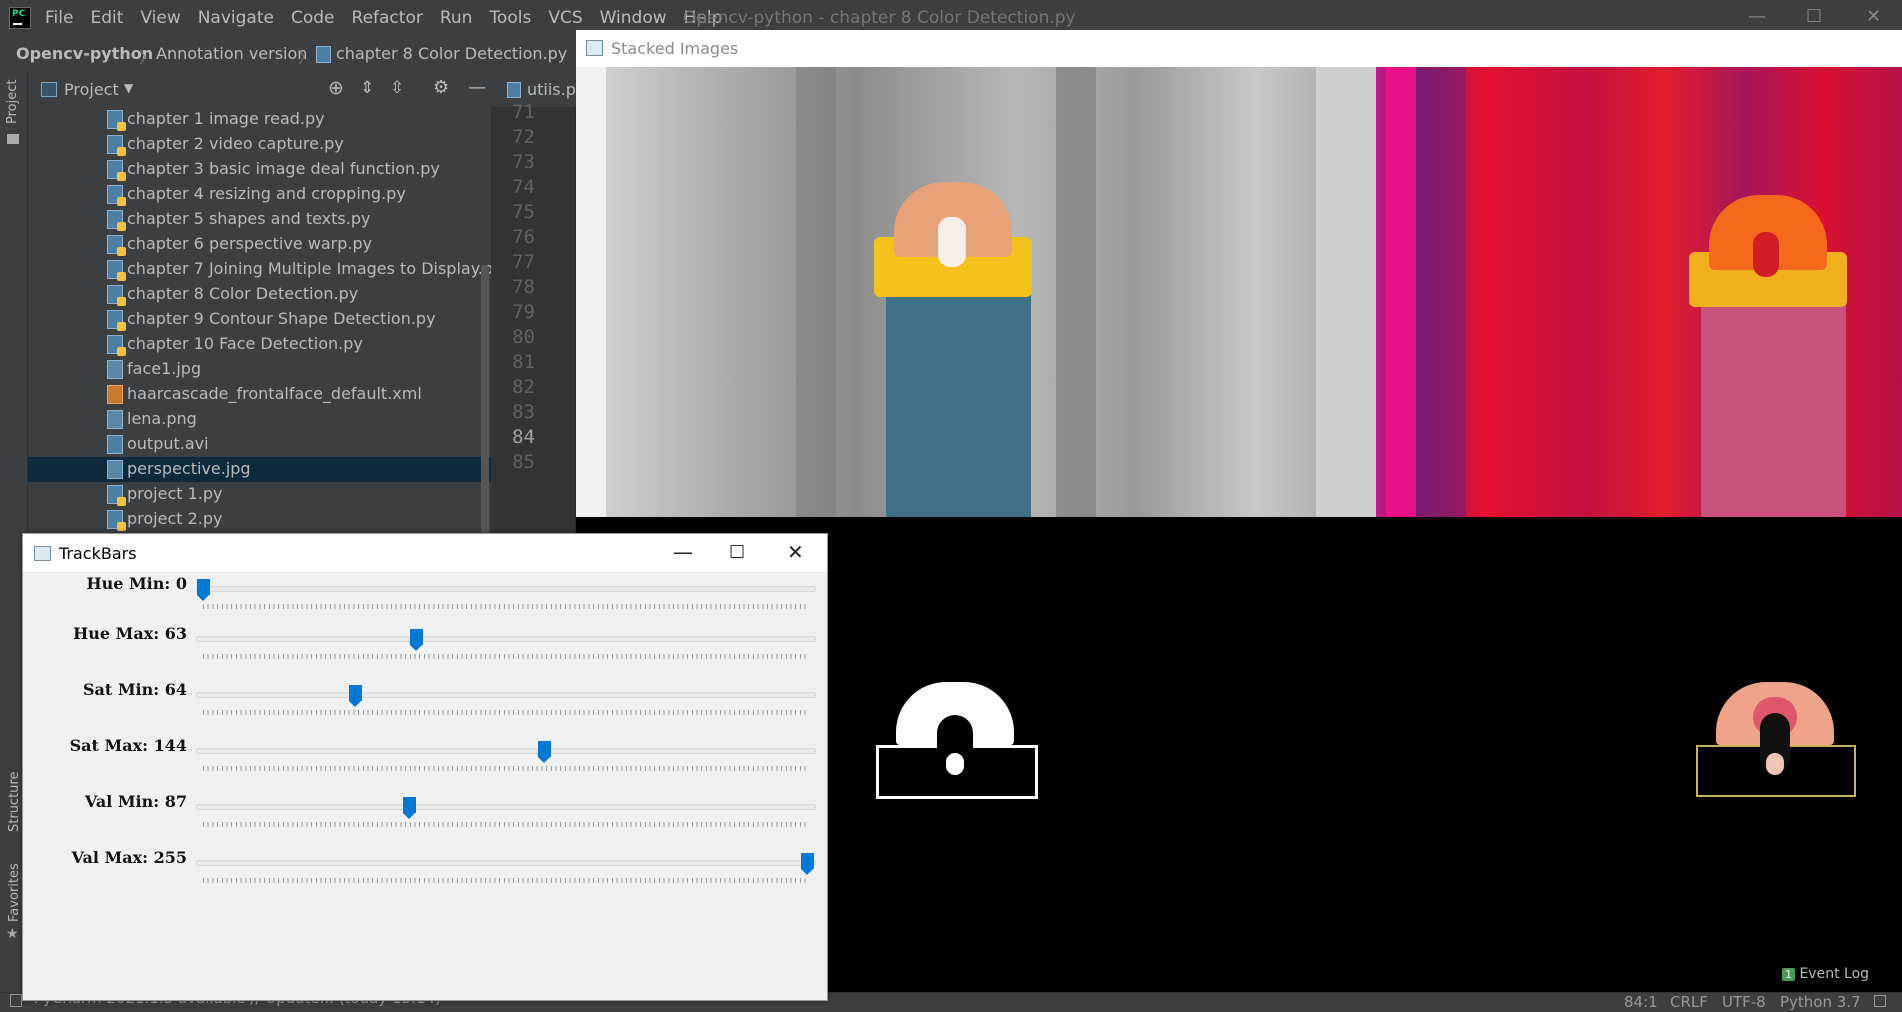 Image resolution: width=1902 pixels, height=1012 pixels. Describe the element at coordinates (259, 469) in the screenshot. I see `tree-item: perspective.jpg` at that location.